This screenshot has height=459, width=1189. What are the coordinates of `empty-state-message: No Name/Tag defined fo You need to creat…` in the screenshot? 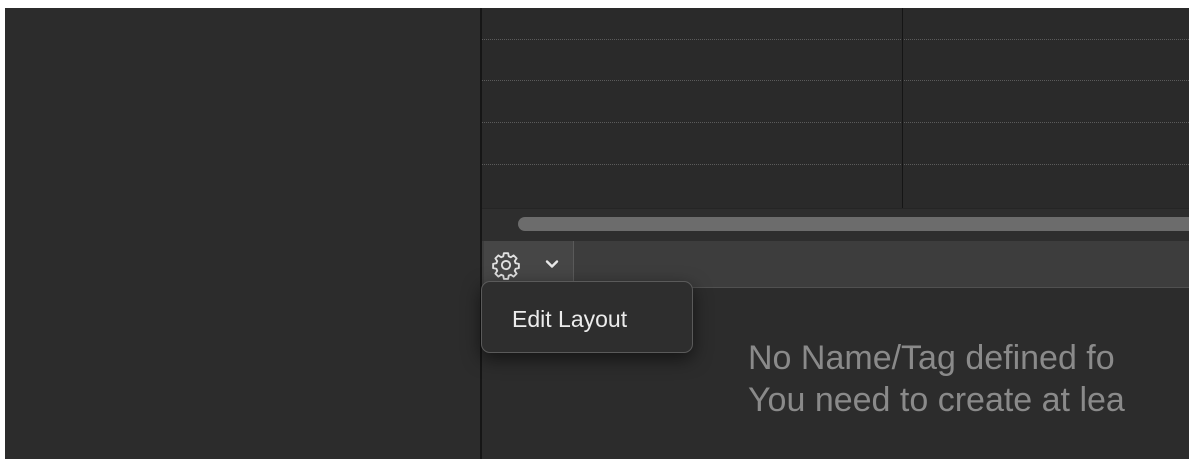 It's located at (936, 379).